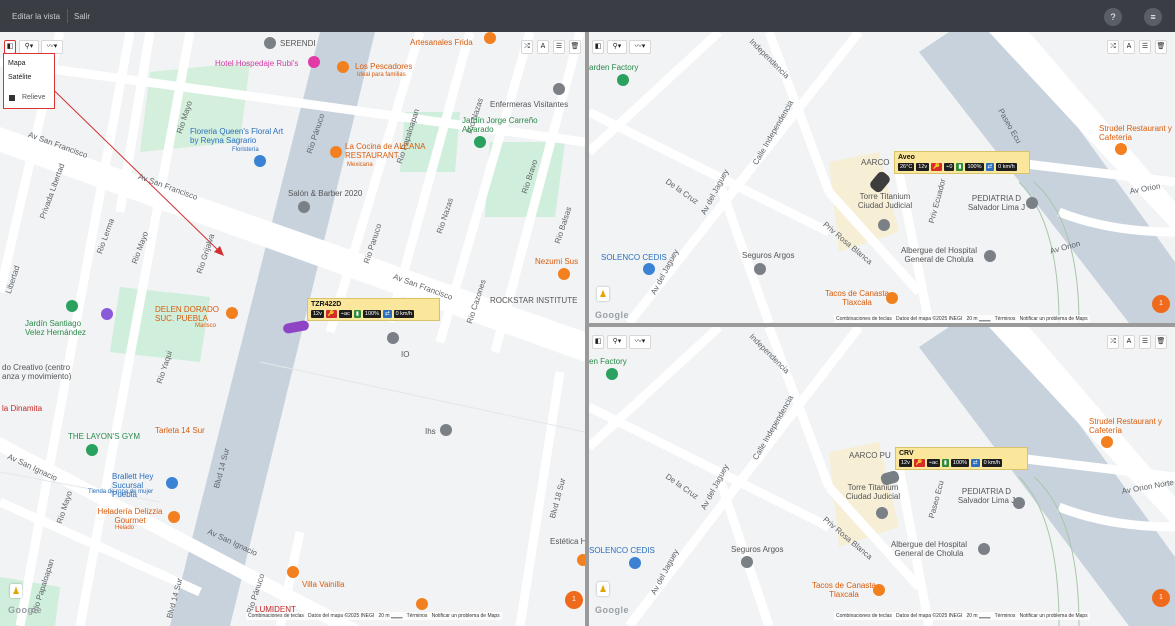 This screenshot has width=1175, height=626. I want to click on place-label: Tarleta 14 Sur, so click(180, 430).